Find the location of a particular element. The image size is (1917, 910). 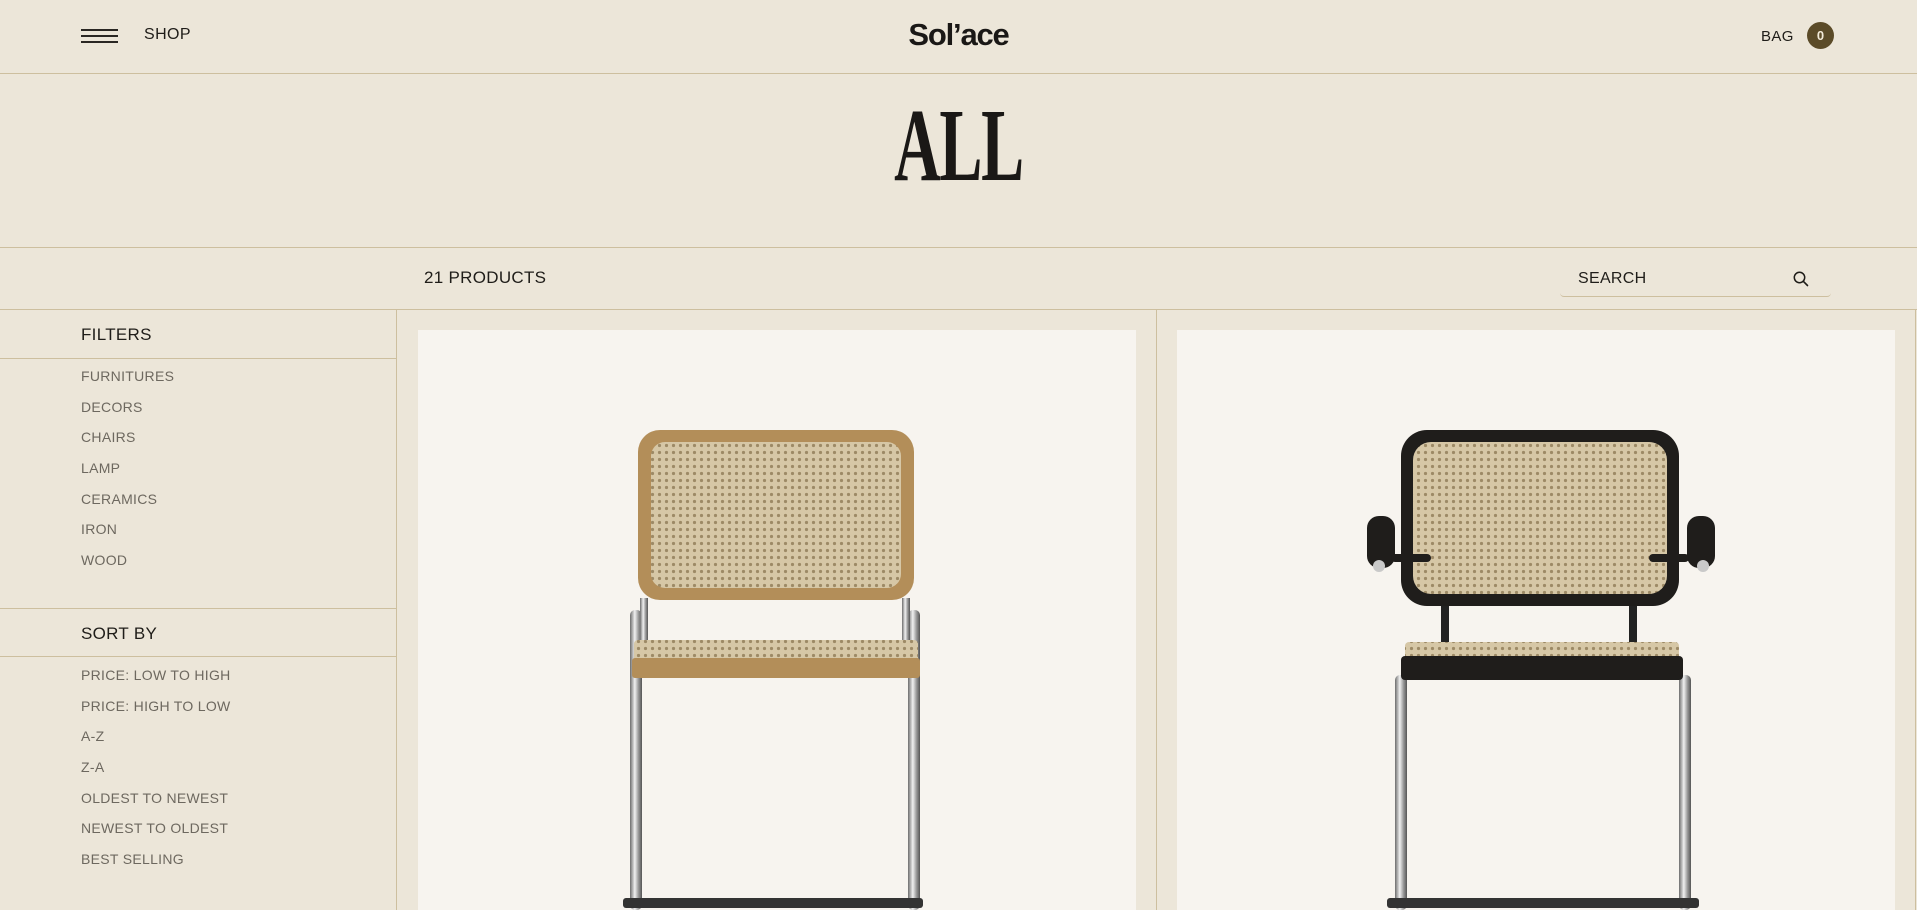

sort-price-low-high: PRICE: LOW TO HIGH is located at coordinates (156, 682).